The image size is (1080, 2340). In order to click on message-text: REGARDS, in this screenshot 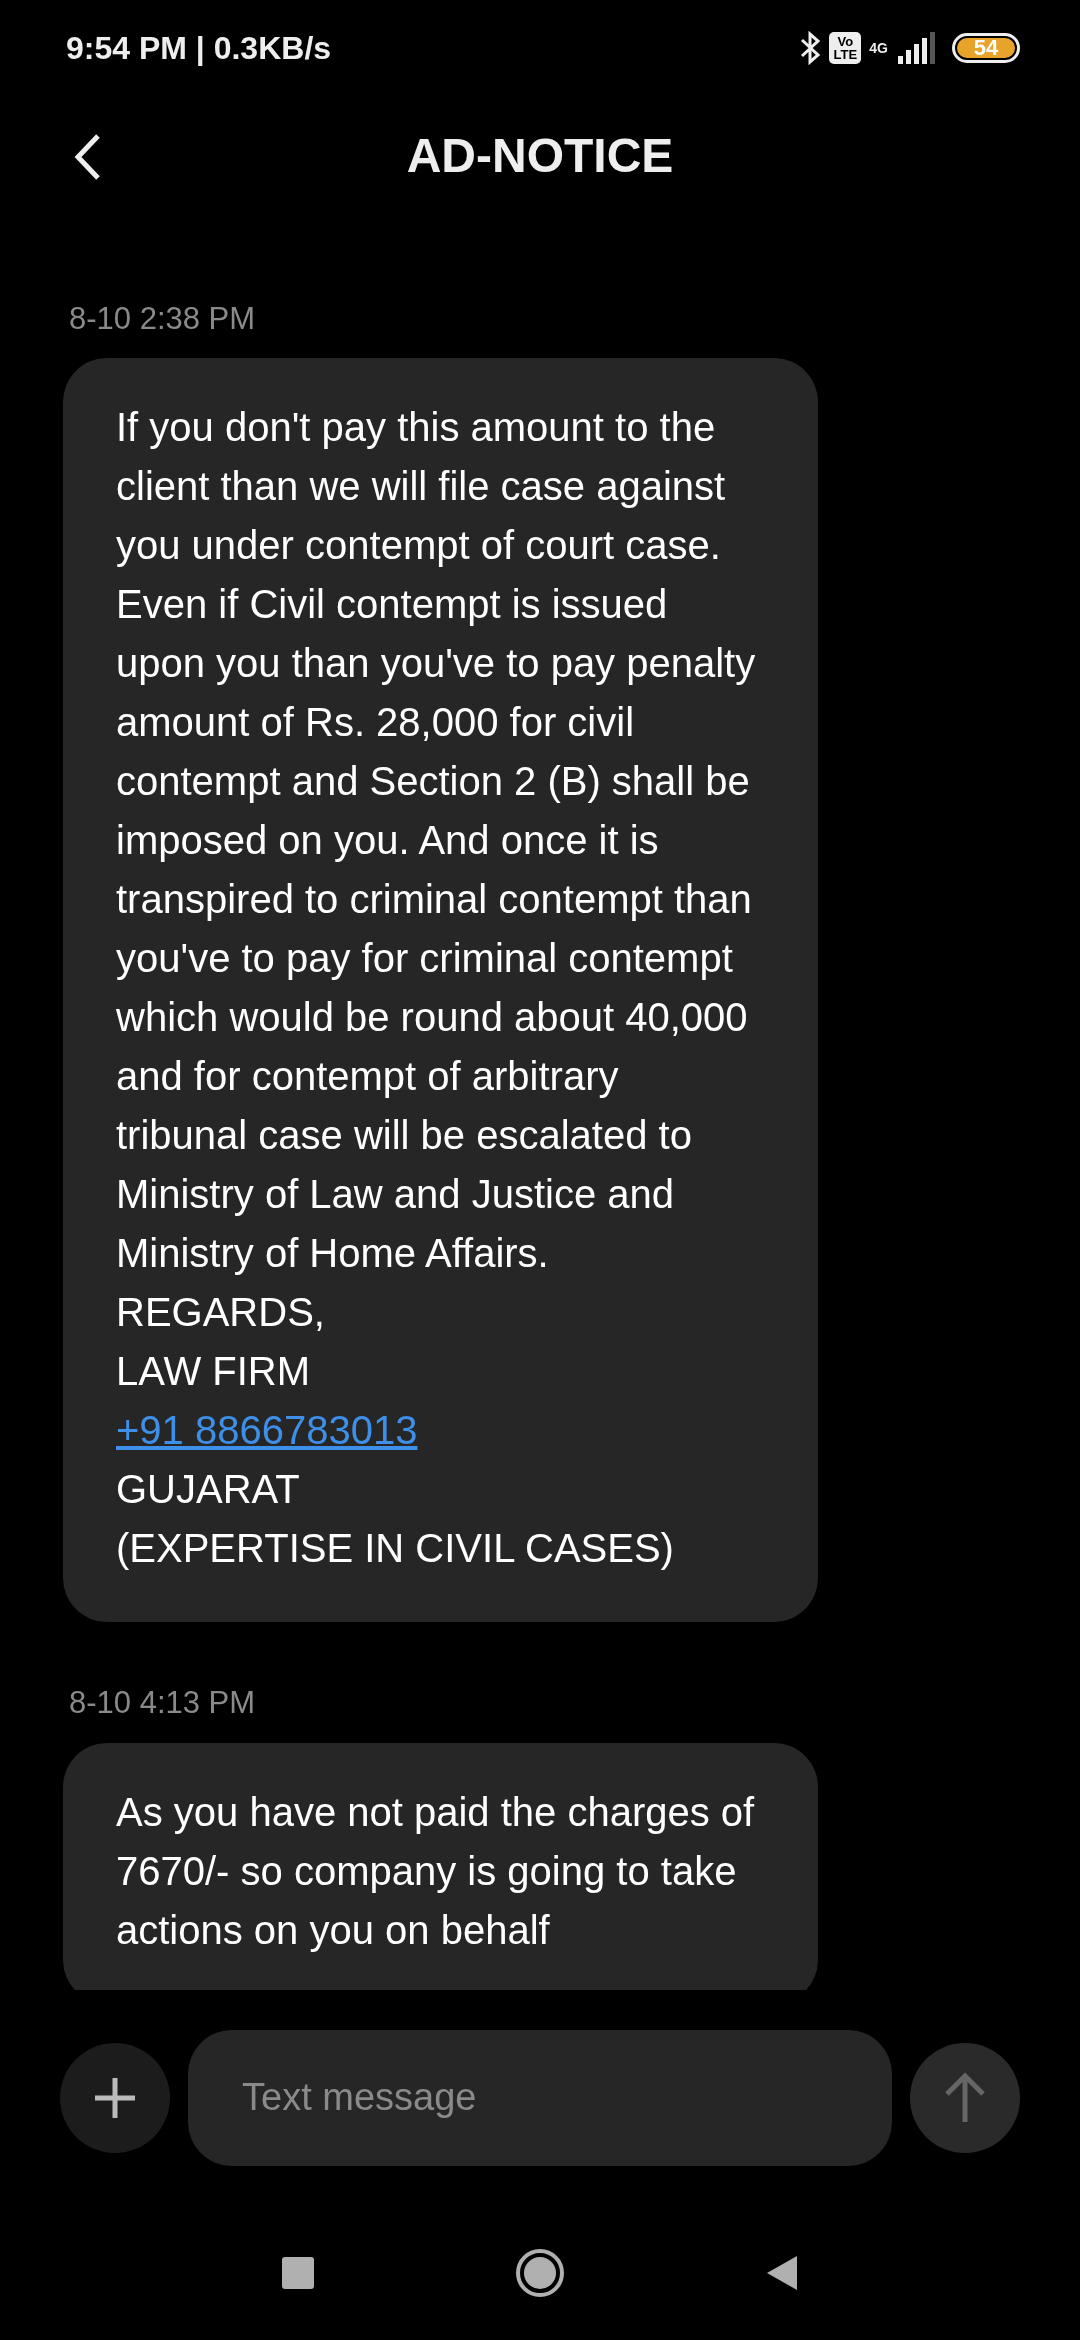, I will do `click(221, 1313)`.